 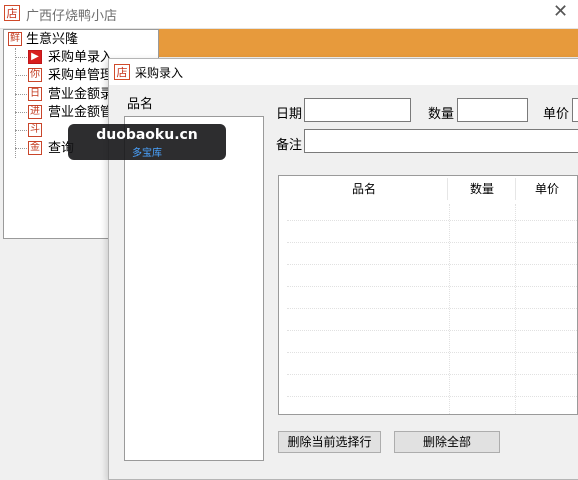 I want to click on jin-icon: 进, so click(x=35, y=112).